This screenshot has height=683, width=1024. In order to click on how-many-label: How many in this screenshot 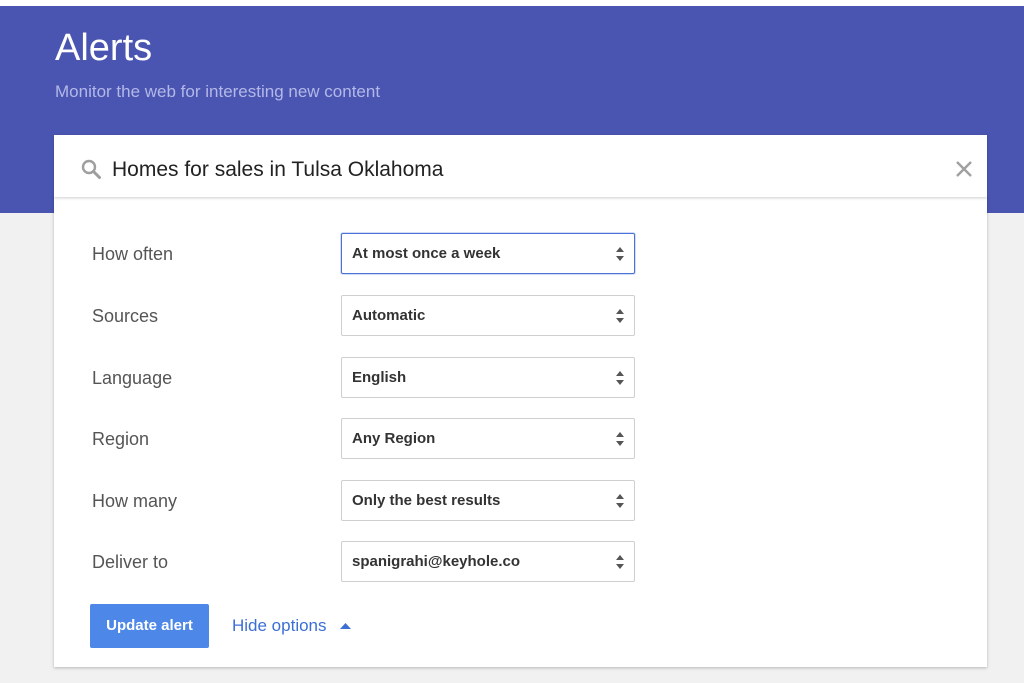, I will do `click(135, 501)`.